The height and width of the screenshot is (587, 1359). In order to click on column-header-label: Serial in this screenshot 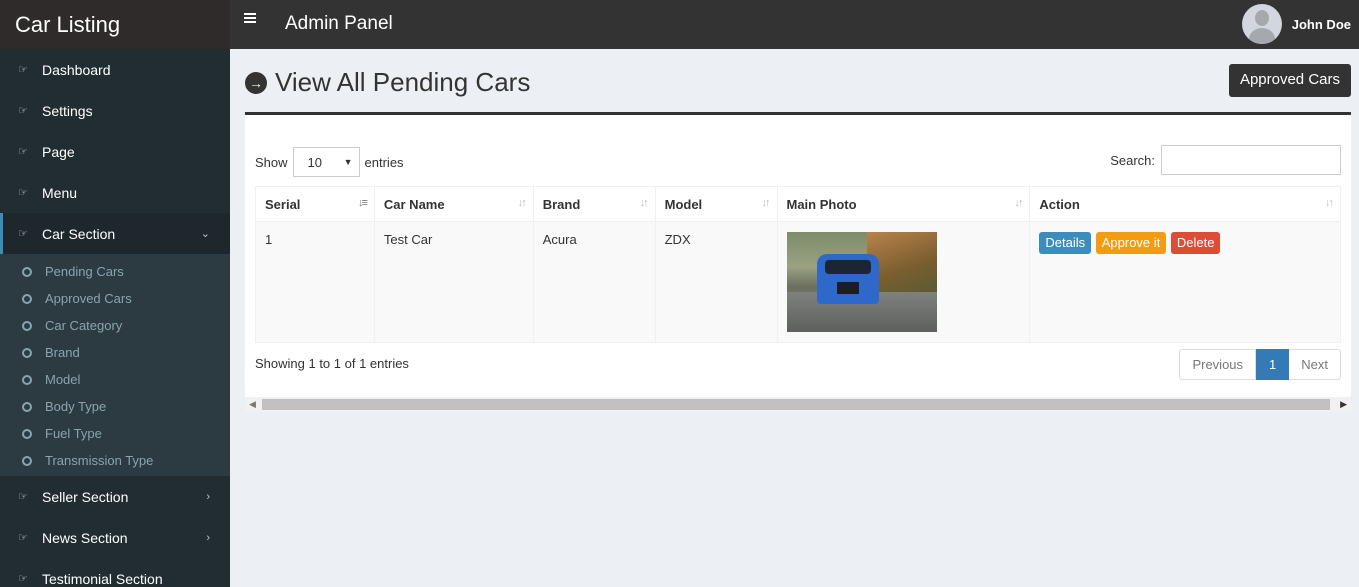, I will do `click(283, 204)`.